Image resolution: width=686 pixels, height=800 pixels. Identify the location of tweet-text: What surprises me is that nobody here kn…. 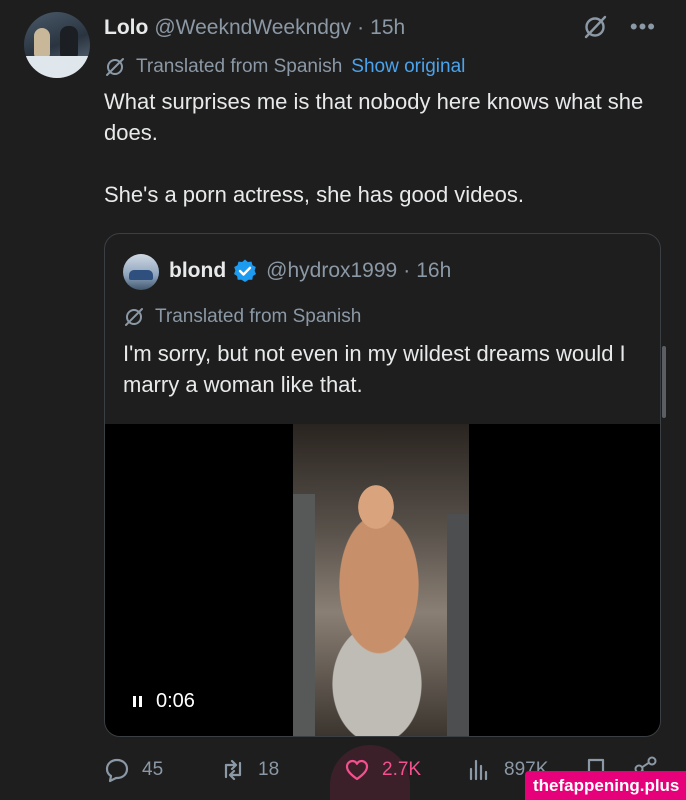
(384, 148).